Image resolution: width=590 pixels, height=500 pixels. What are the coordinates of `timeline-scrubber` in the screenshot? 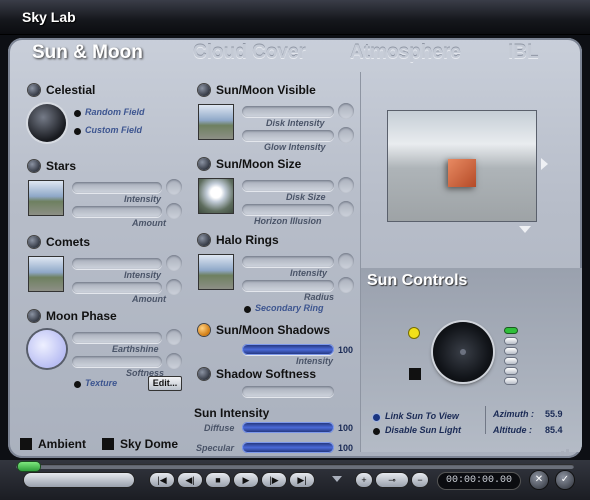 It's located at (29, 466).